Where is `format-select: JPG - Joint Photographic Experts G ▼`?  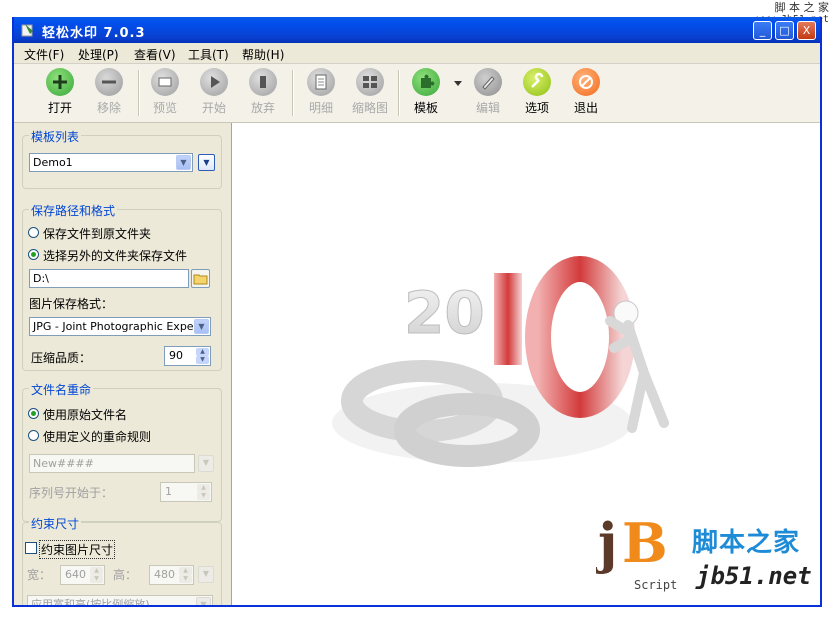
format-select: JPG - Joint Photographic Experts G ▼ is located at coordinates (120, 326).